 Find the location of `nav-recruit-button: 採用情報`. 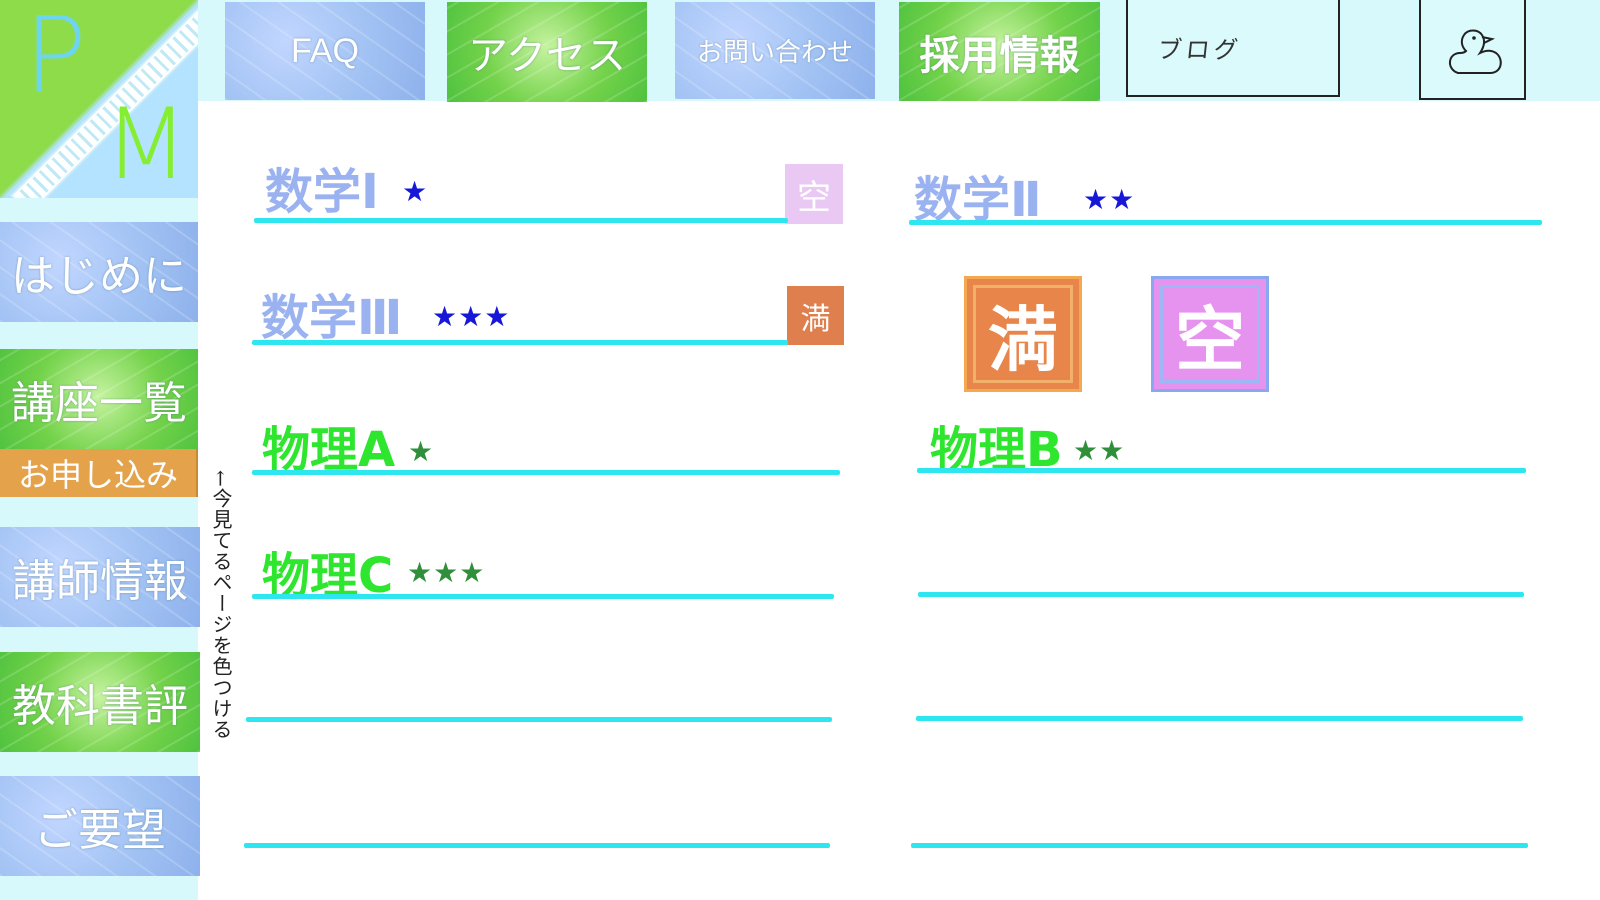

nav-recruit-button: 採用情報 is located at coordinates (999, 51).